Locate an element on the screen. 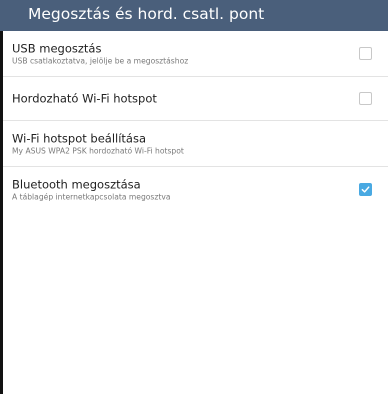 Image resolution: width=388 pixels, height=394 pixels. checkmark-icon is located at coordinates (365, 189).